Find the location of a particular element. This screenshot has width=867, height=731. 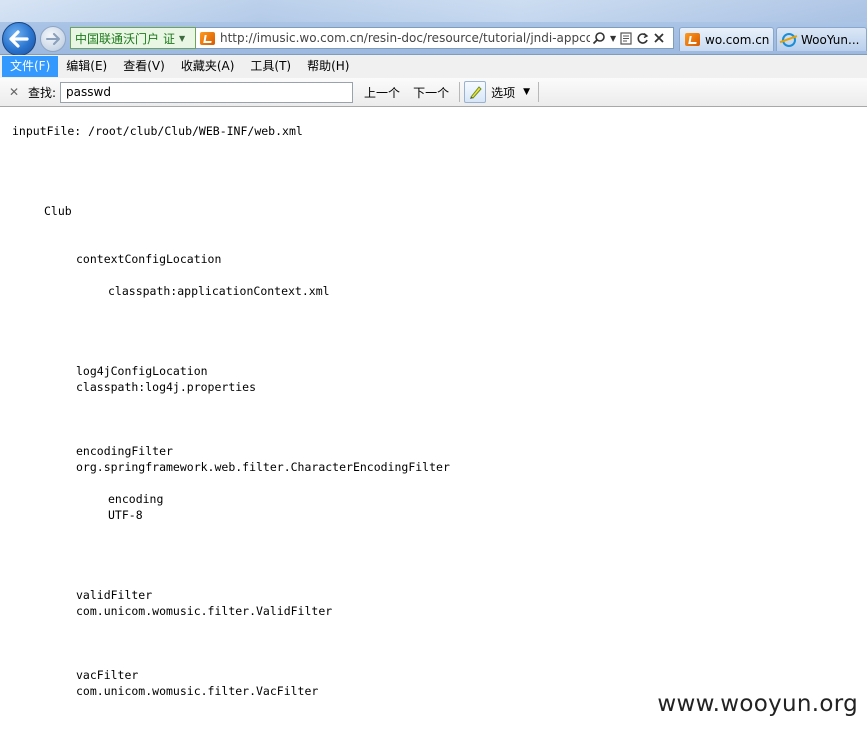

site-identity-button: 中国联通沃门户 证 ▼ is located at coordinates (133, 38).